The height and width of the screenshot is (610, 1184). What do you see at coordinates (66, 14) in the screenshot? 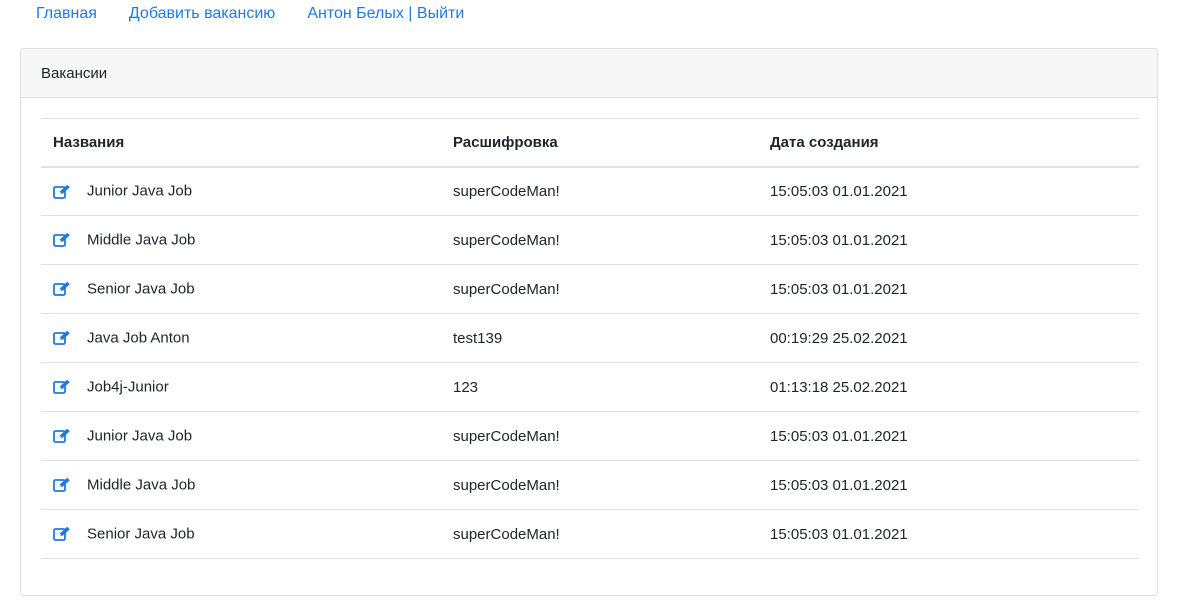
I see `nav-home-link: Главная` at bounding box center [66, 14].